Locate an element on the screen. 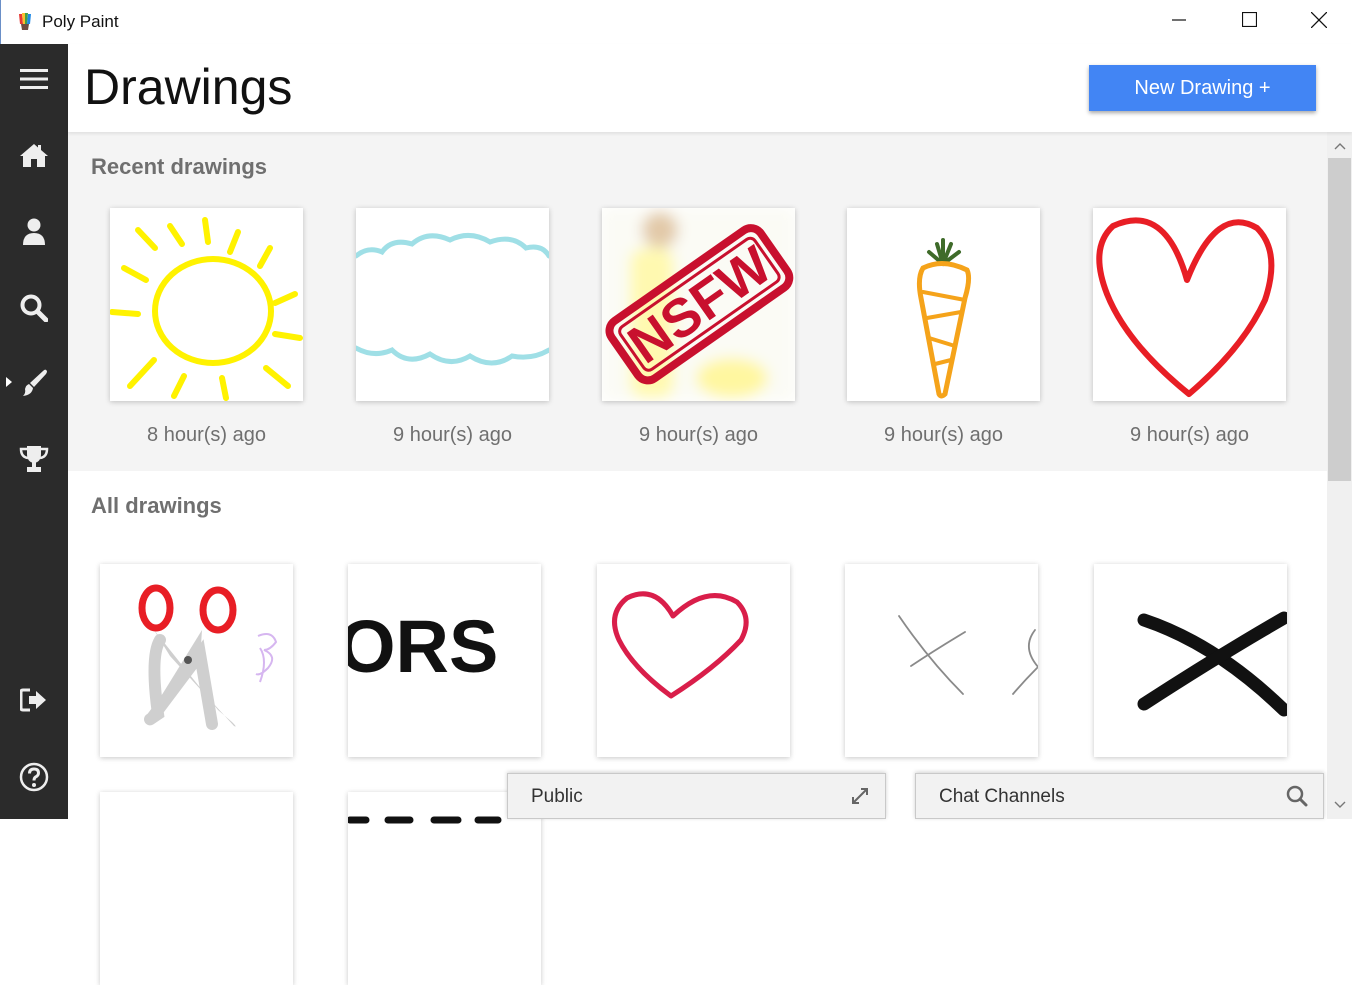 This screenshot has height=985, width=1352. sidebar-item-home is located at coordinates (34, 157).